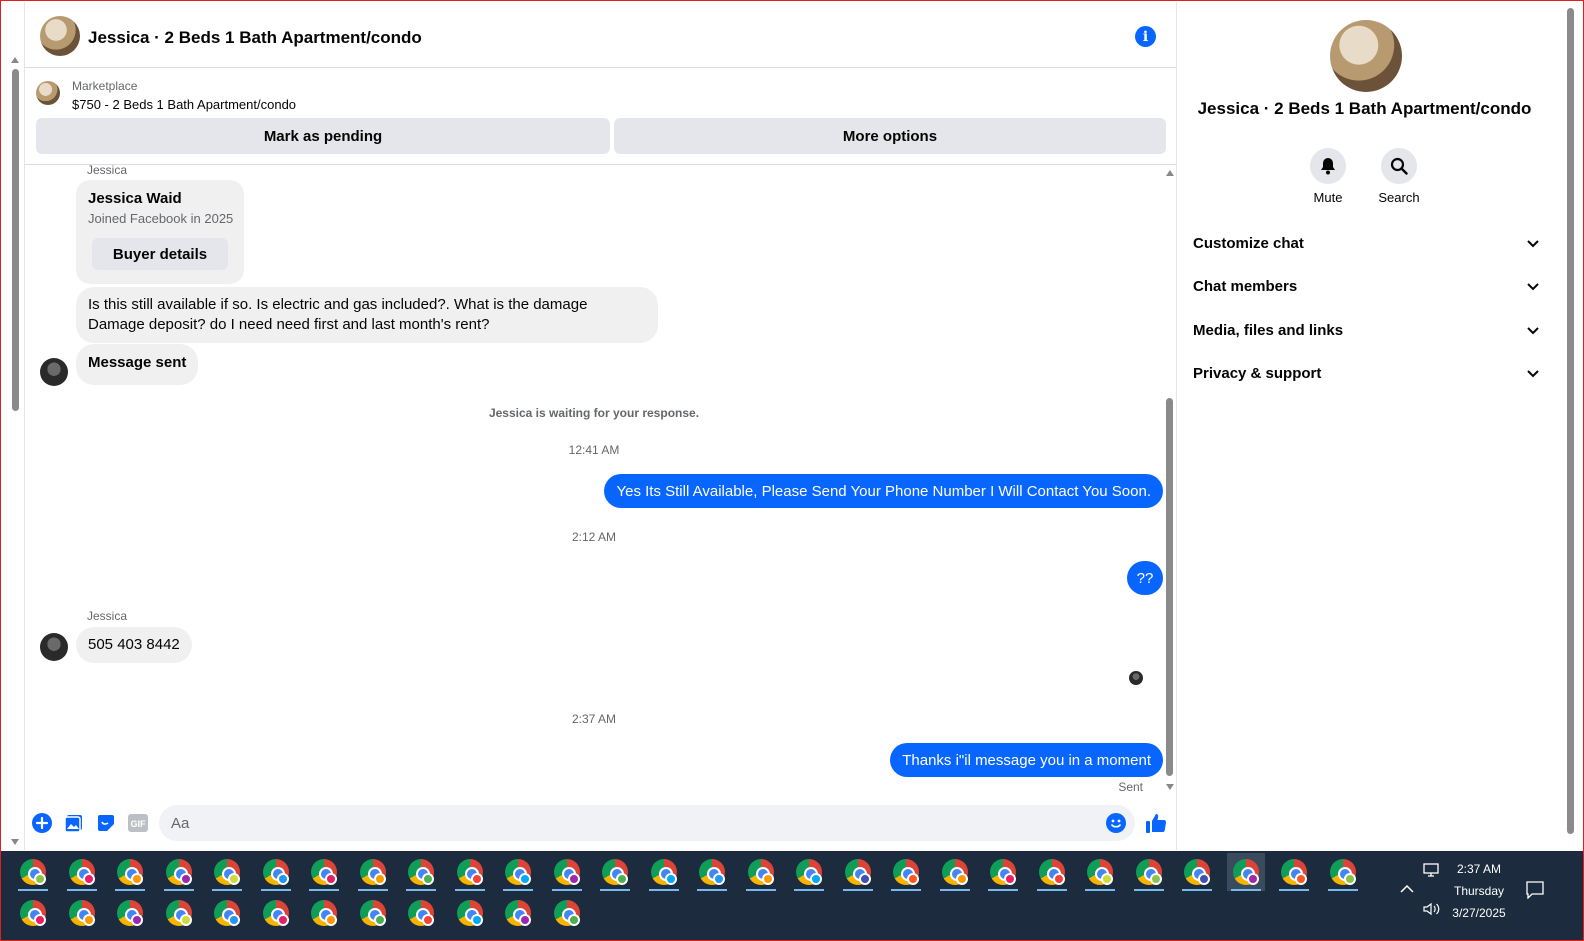  What do you see at coordinates (74, 823) in the screenshot?
I see `photo-icon` at bounding box center [74, 823].